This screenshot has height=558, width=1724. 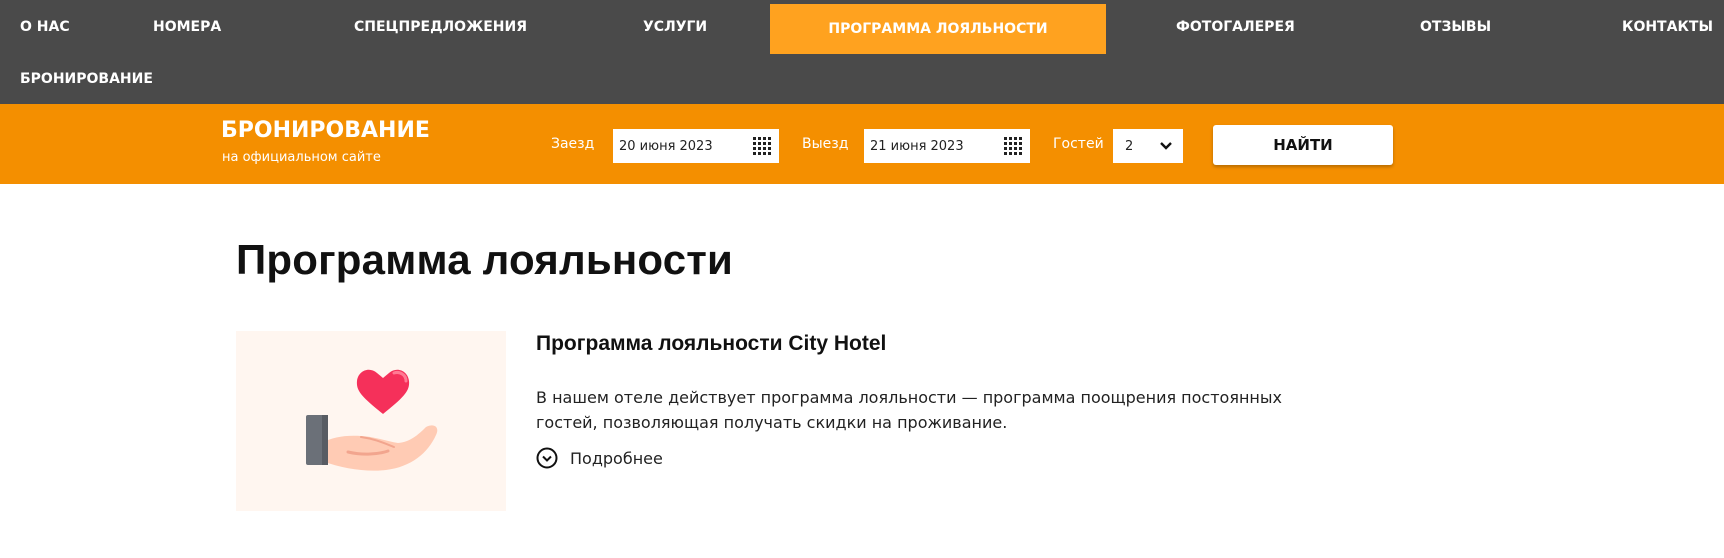 I want to click on heart-in-hand-icon, so click(x=372, y=420).